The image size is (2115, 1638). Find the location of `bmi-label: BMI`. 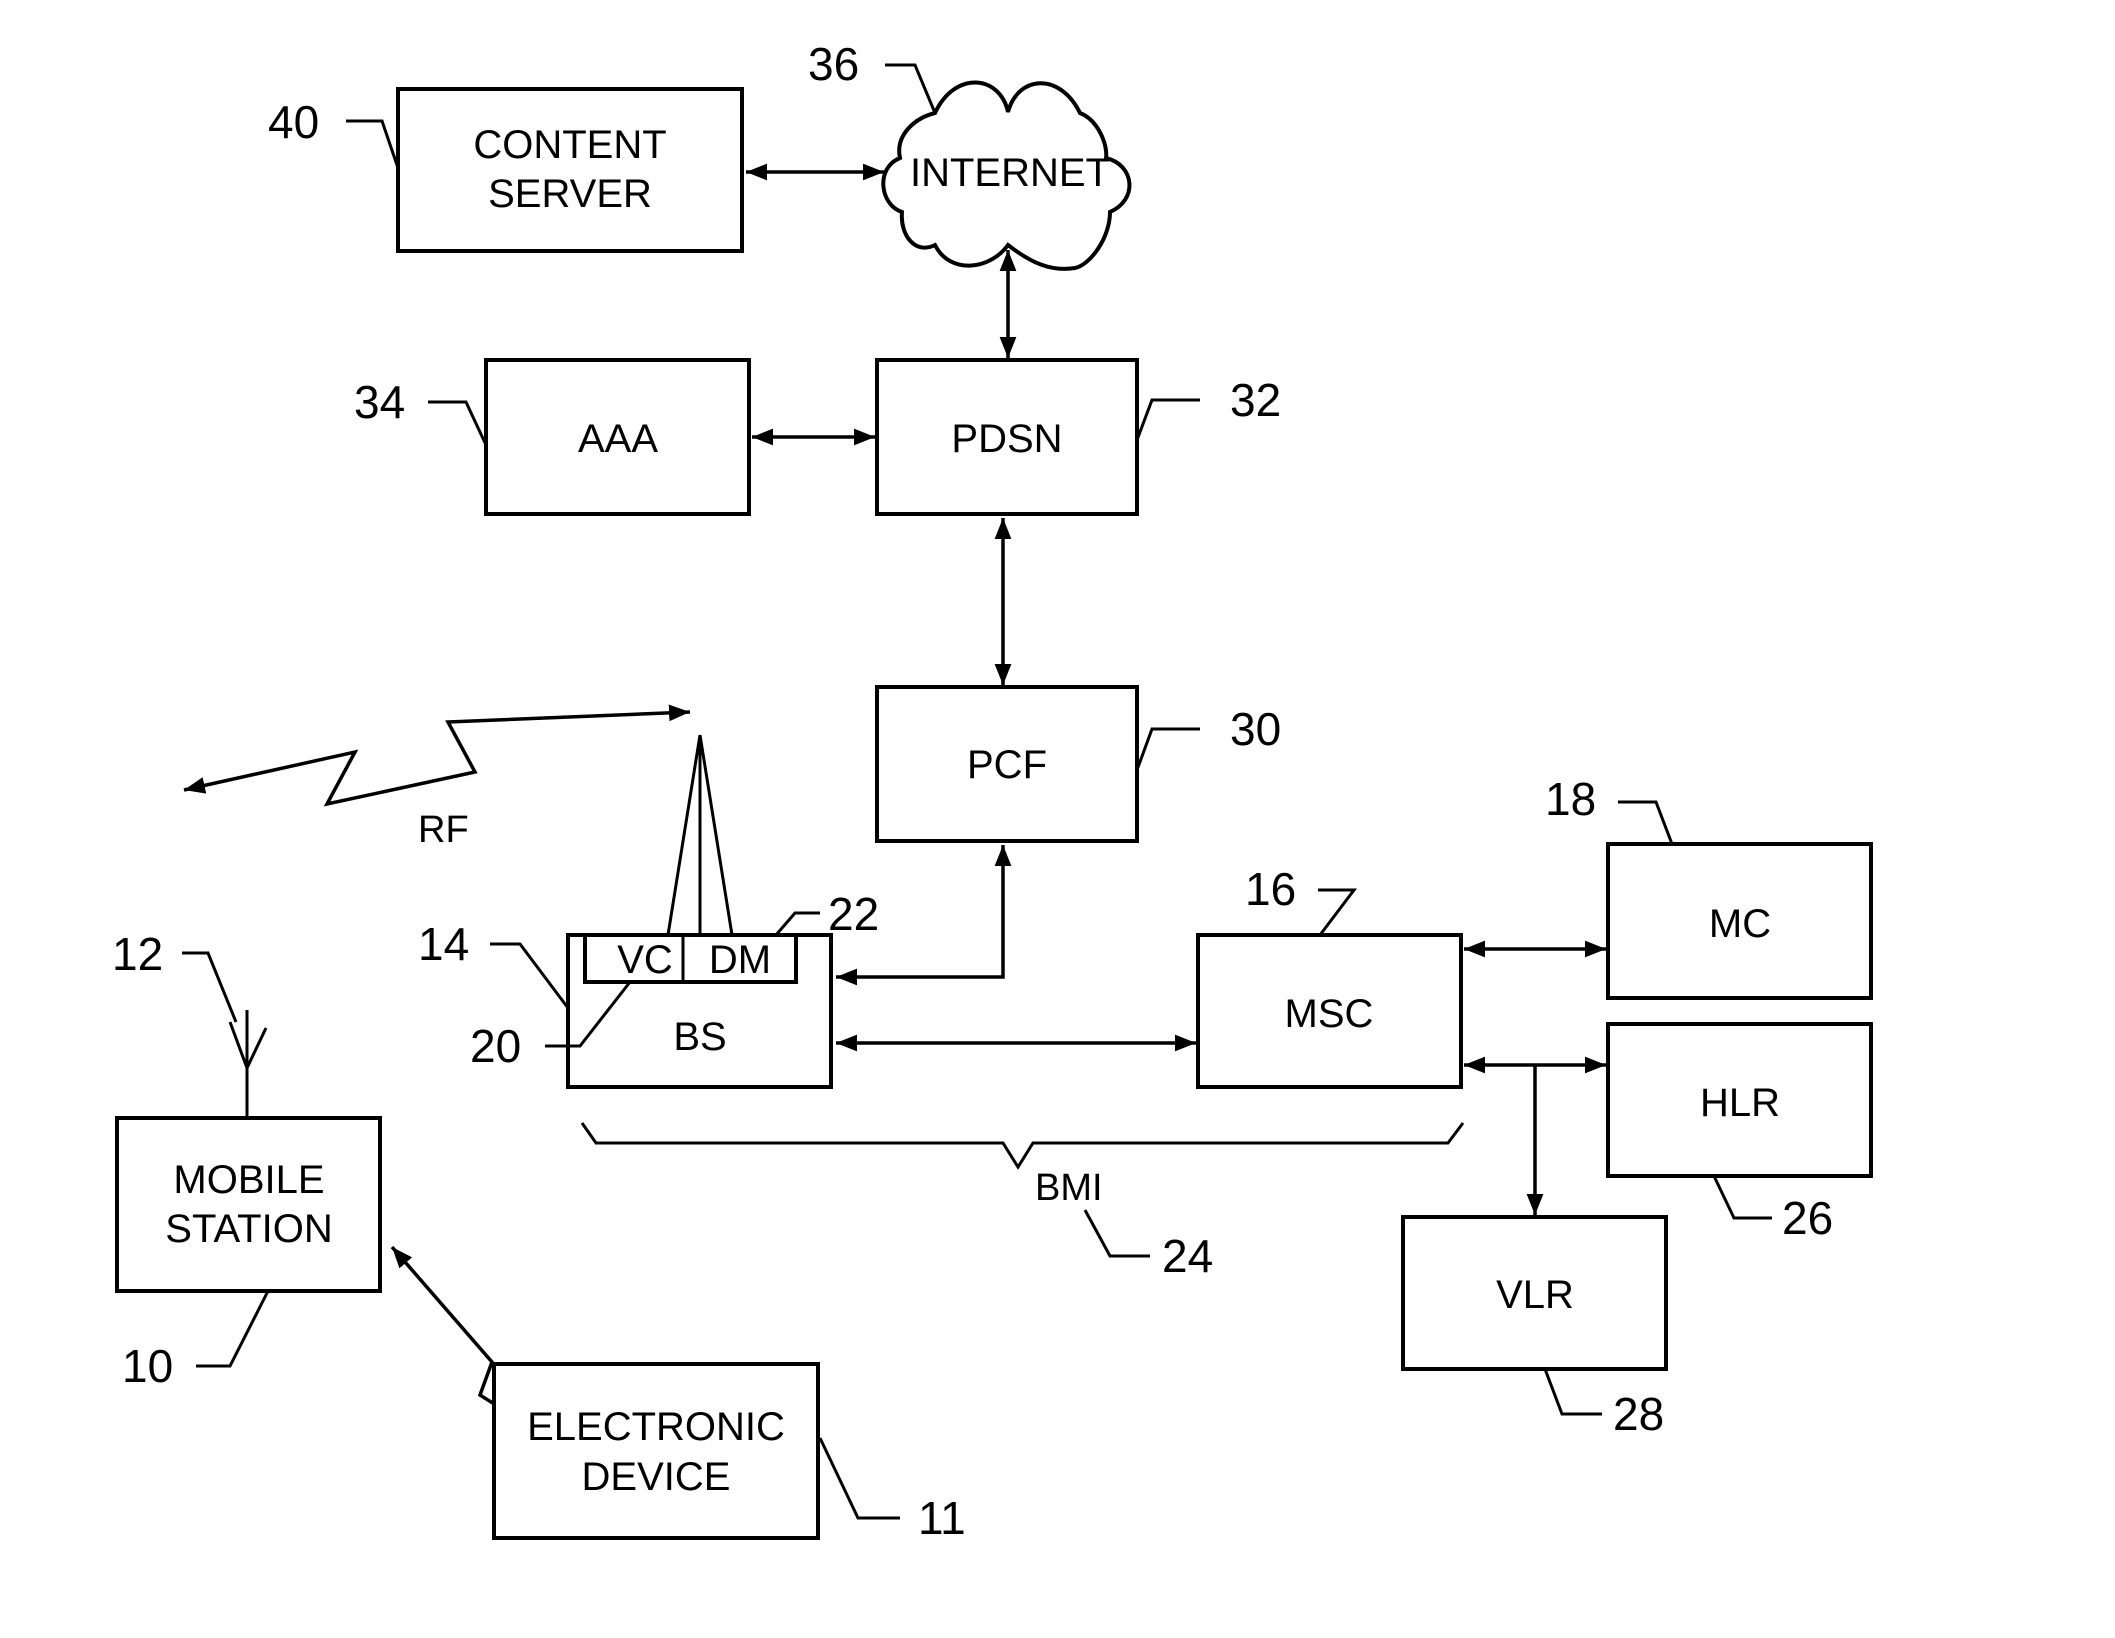

bmi-label: BMI is located at coordinates (1069, 1188).